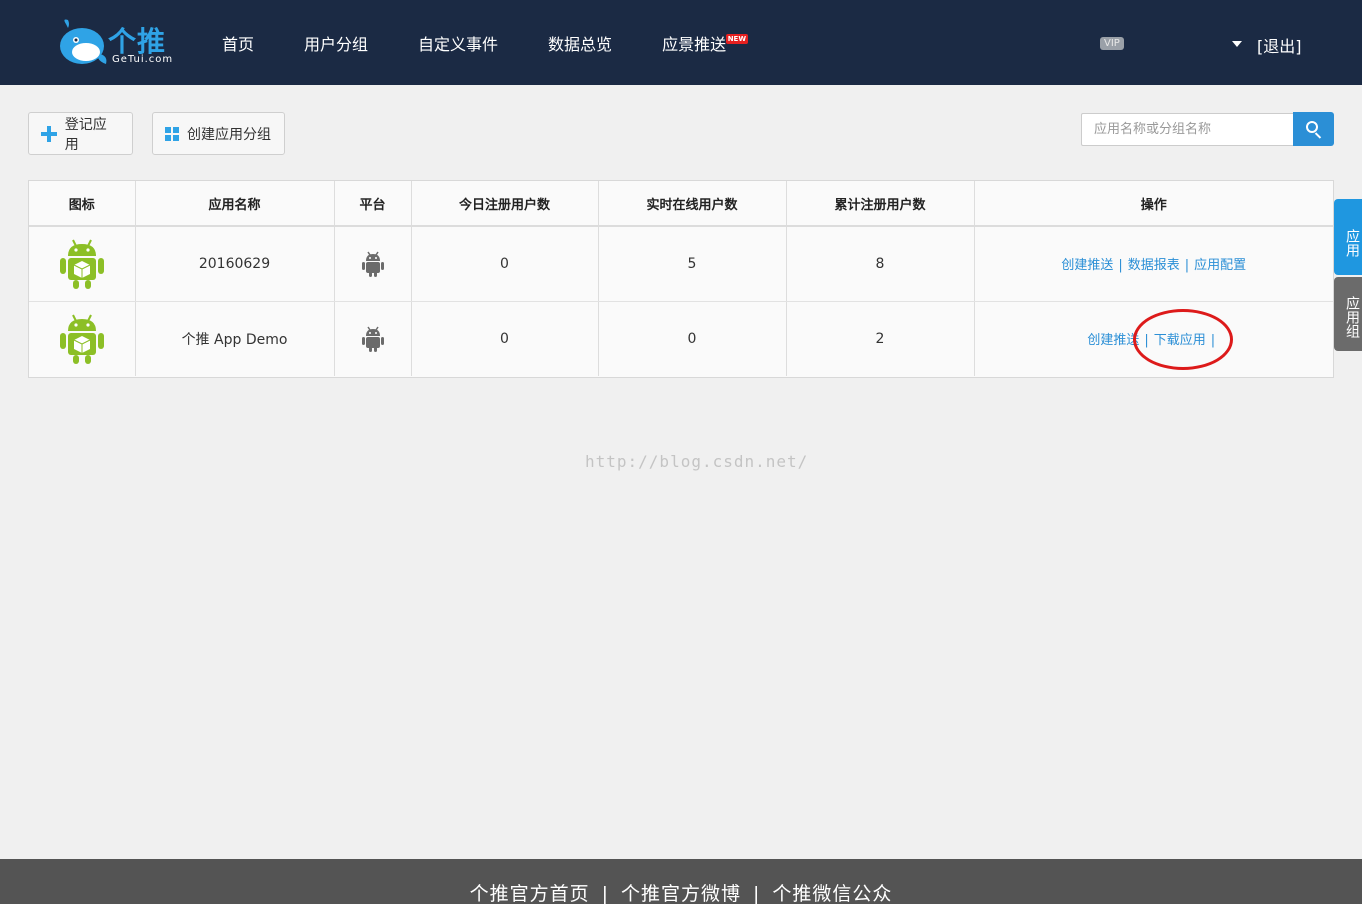  I want to click on main-nav: 首页 用户分组 自定义事件 数据总览 应景推送 NEW, so click(499, 42).